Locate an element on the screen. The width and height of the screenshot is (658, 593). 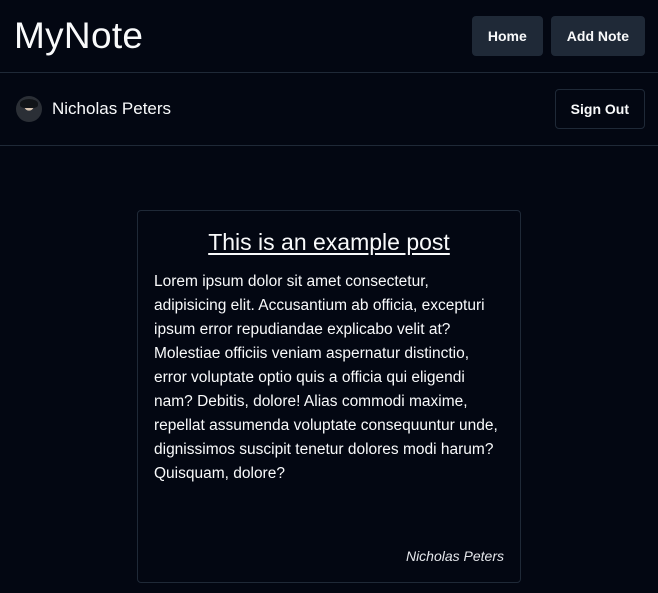
app-logo: MyNote is located at coordinates (78, 36).